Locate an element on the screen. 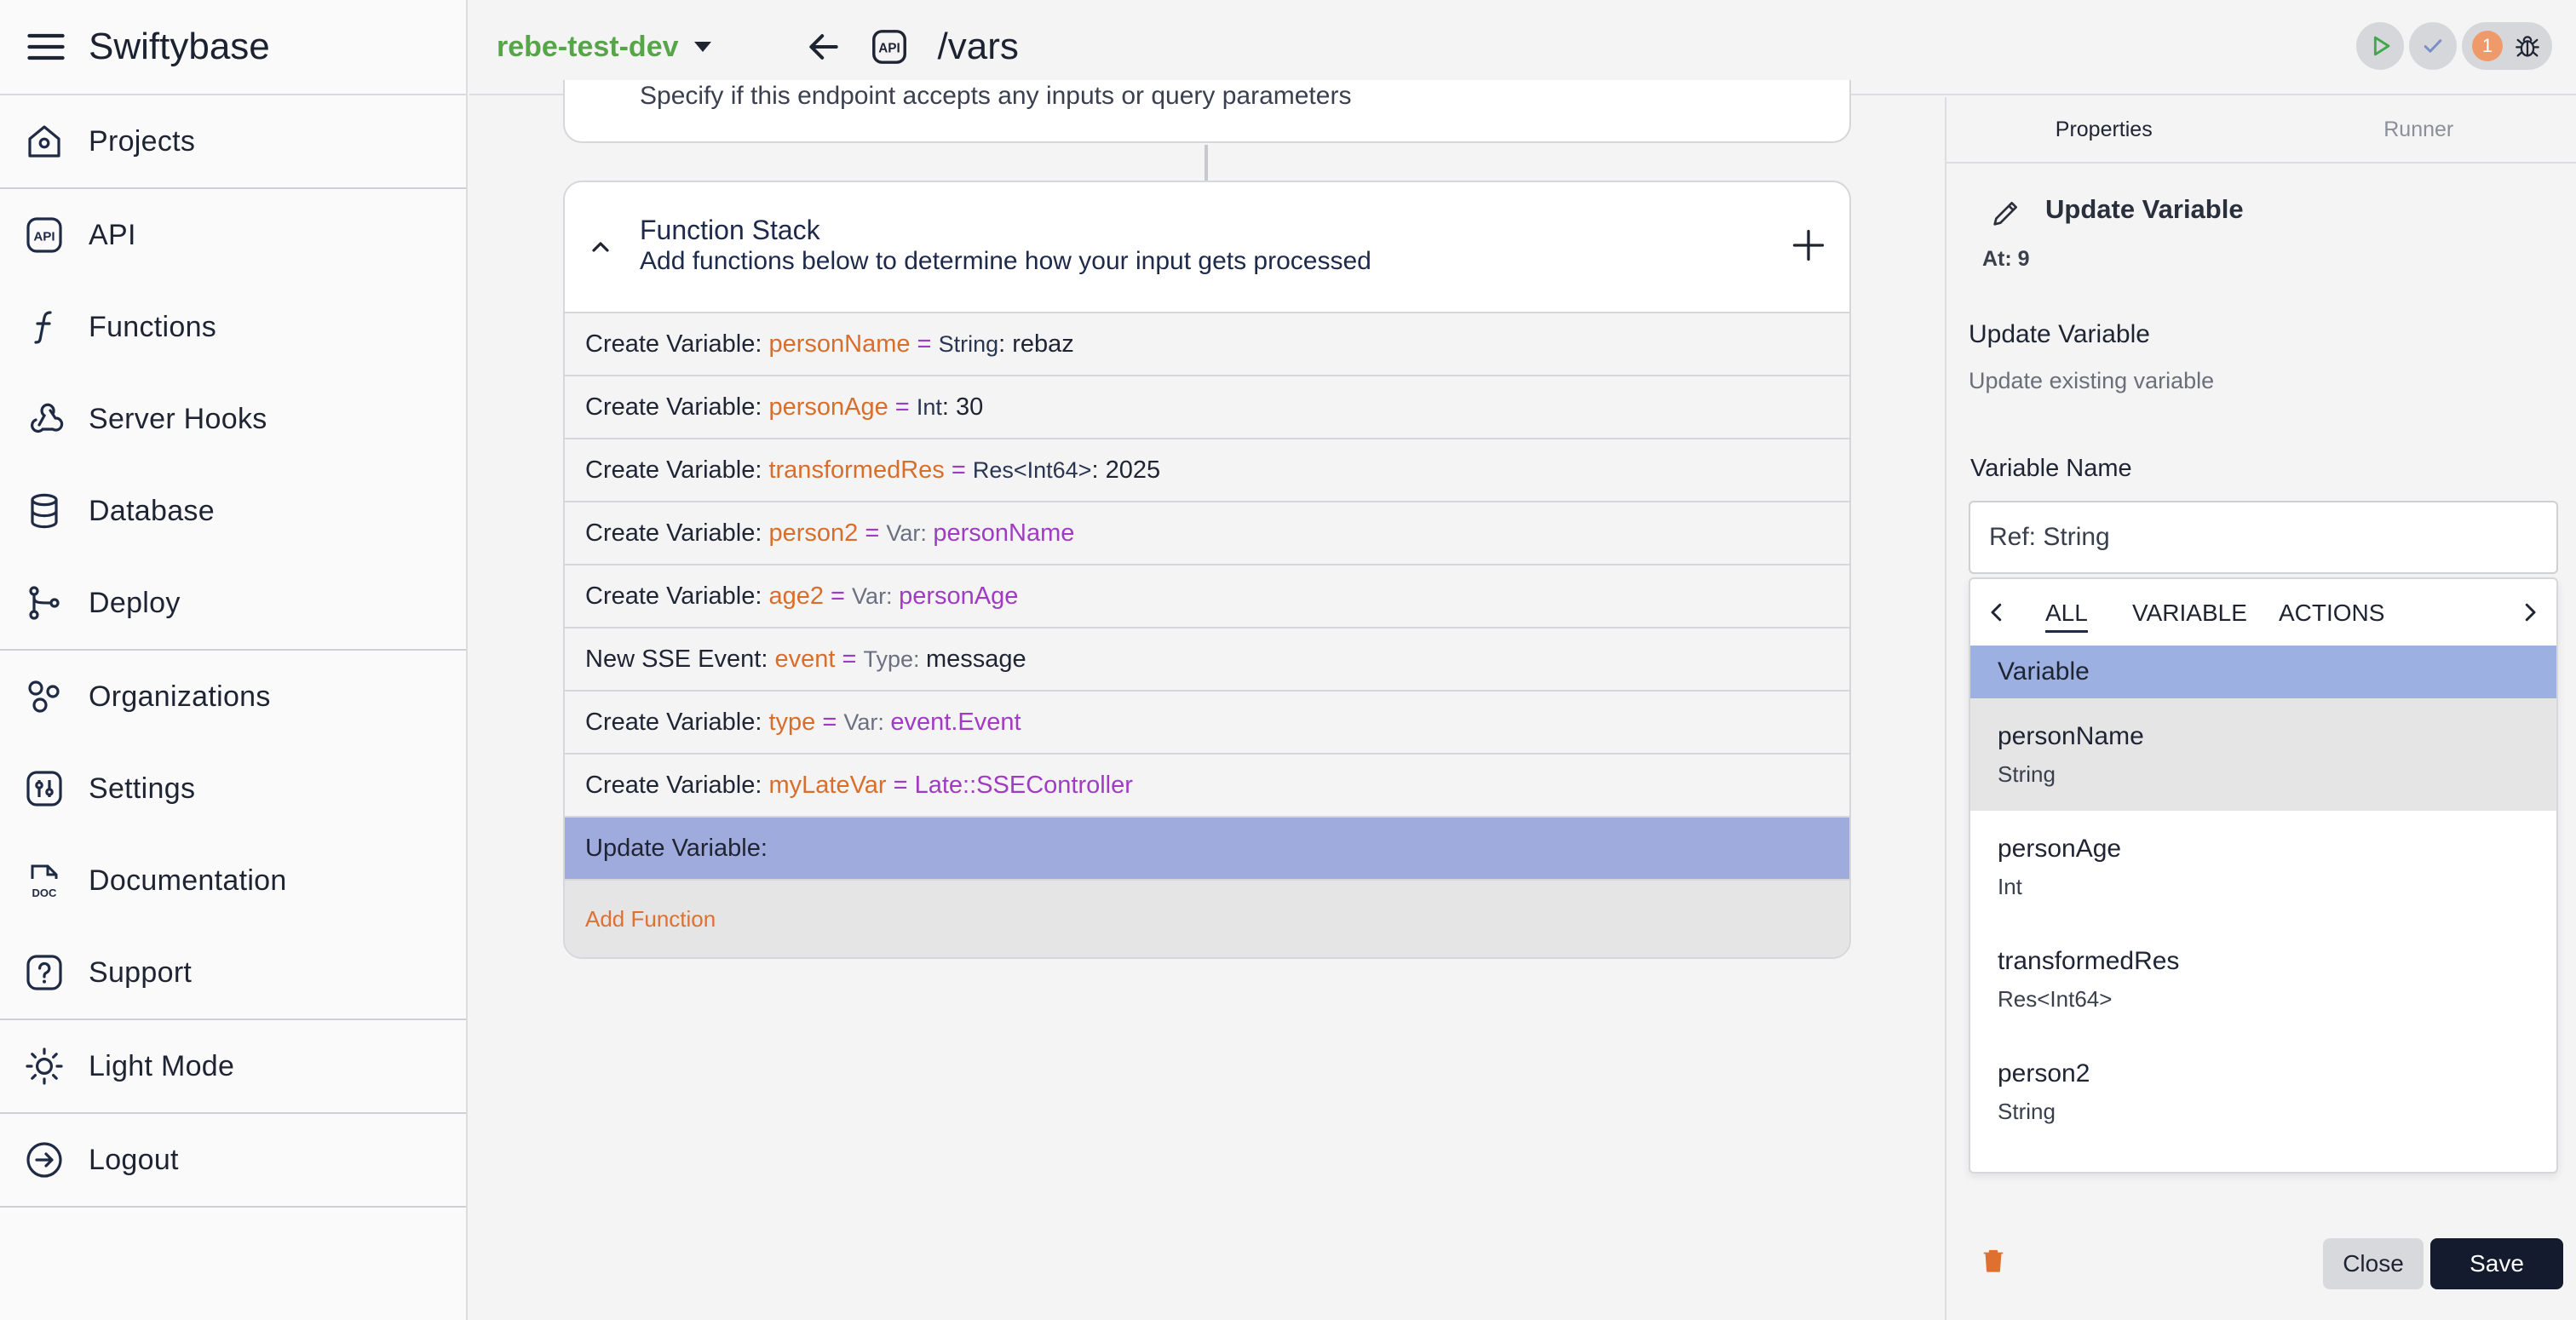 The image size is (2576, 1320). variable-type: Var: is located at coordinates (867, 722).